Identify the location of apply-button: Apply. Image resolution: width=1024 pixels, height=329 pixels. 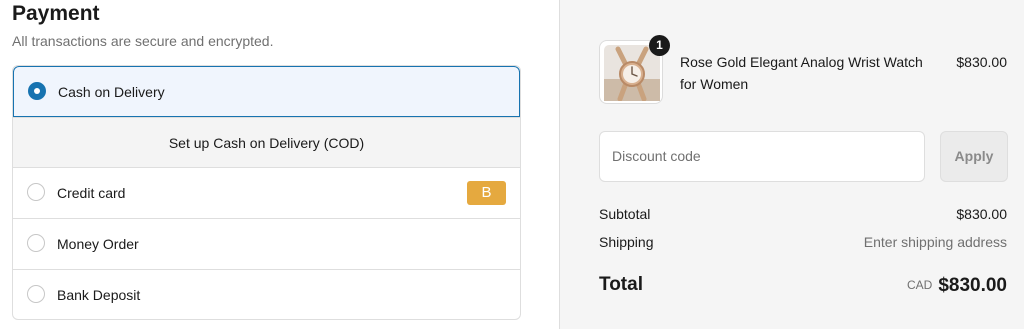
(974, 156).